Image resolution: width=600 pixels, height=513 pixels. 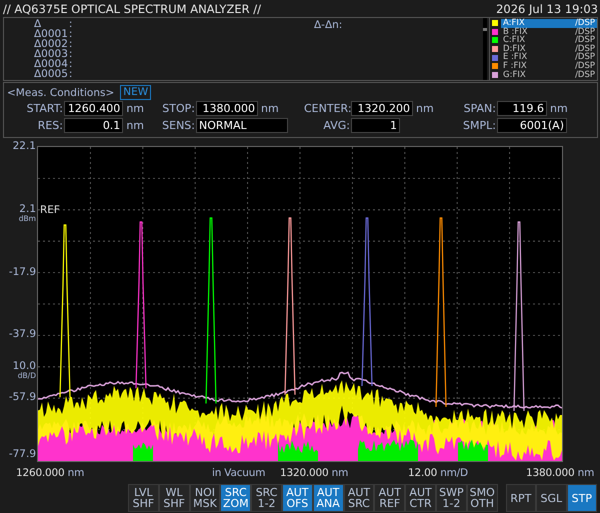 What do you see at coordinates (136, 92) in the screenshot?
I see `new-badge: NEW` at bounding box center [136, 92].